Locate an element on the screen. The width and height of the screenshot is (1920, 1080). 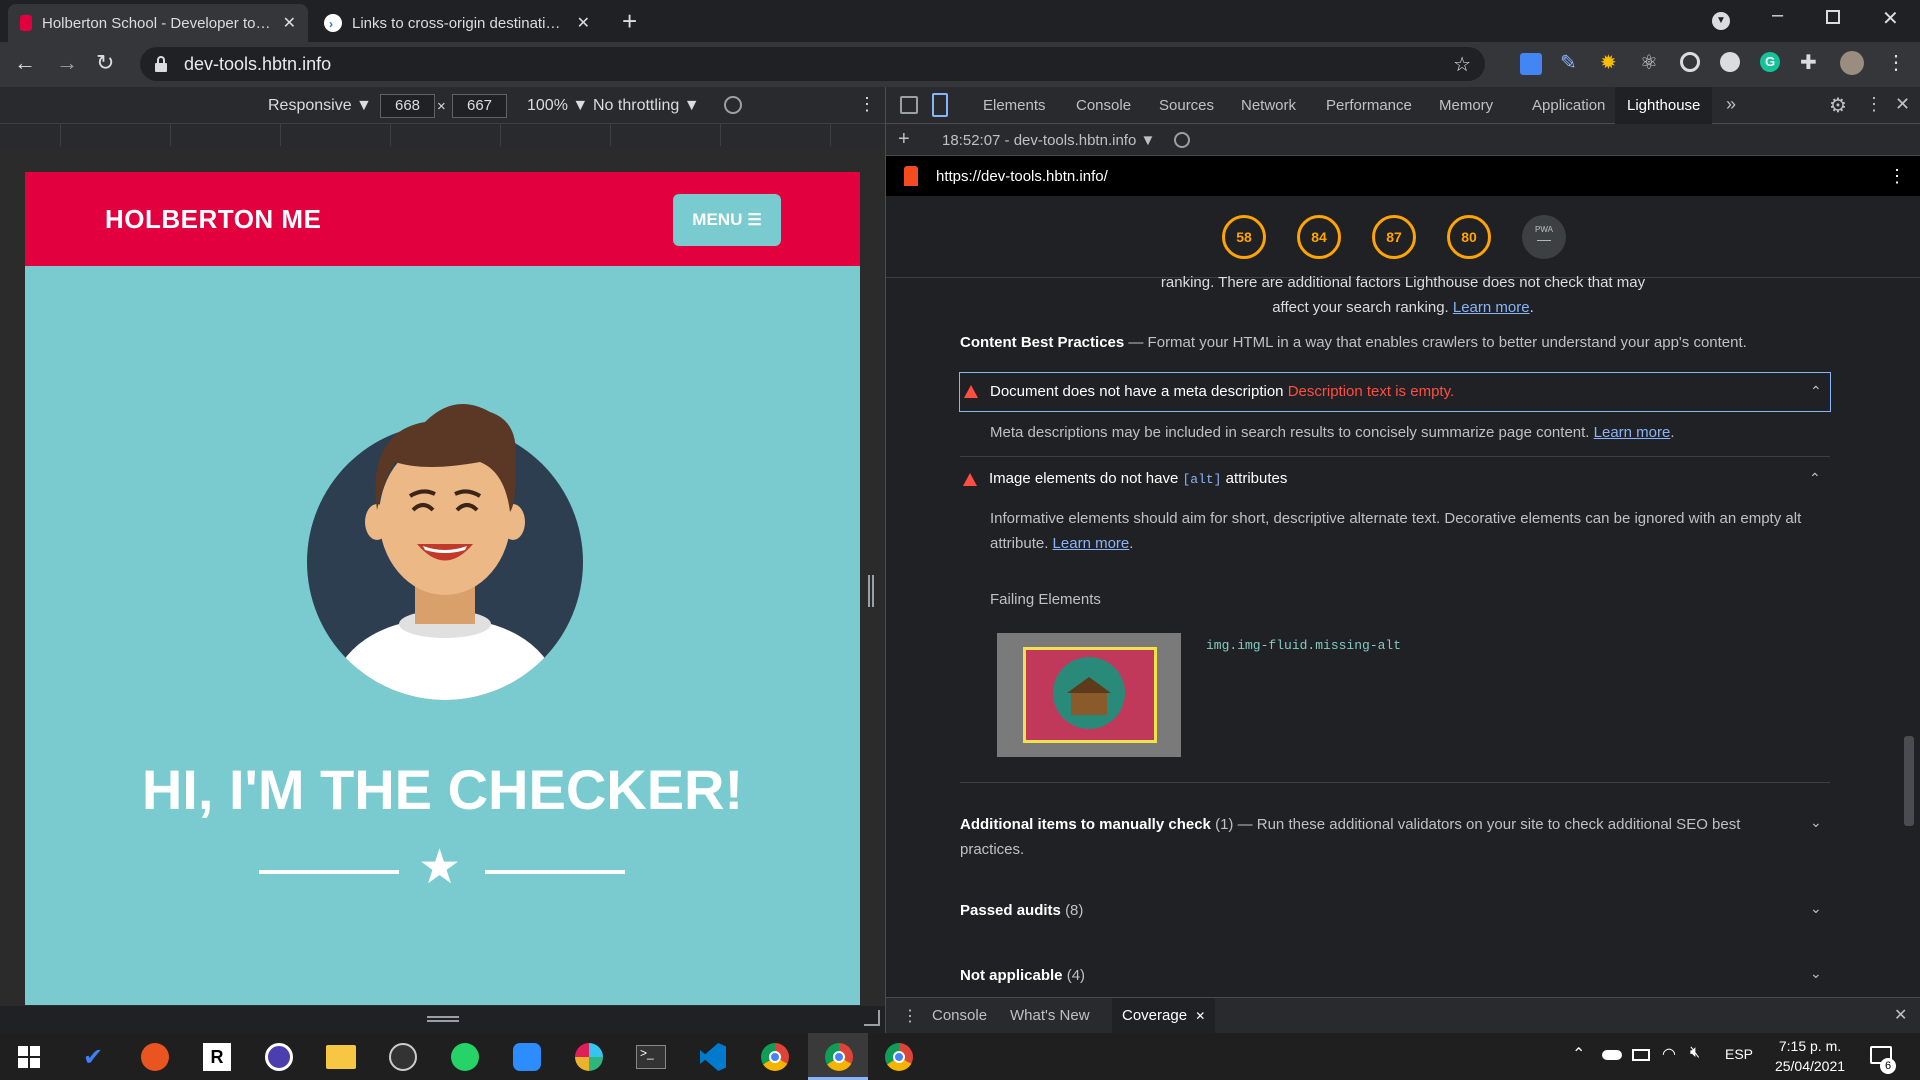
report-menu-icon: ⋮ is located at coordinates (1897, 176).